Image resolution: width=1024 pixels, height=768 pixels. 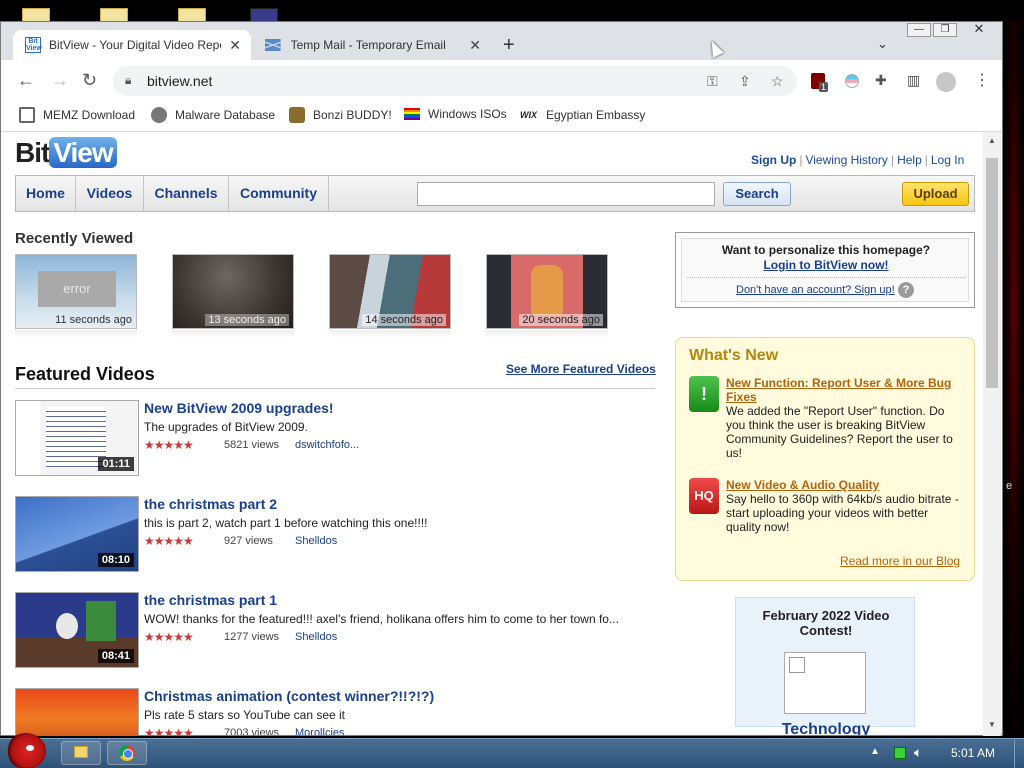 What do you see at coordinates (335, 388) in the screenshot?
I see `divider` at bounding box center [335, 388].